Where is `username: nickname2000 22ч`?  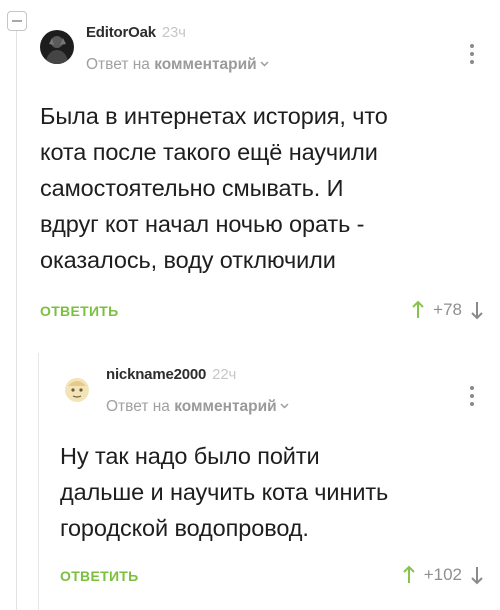 username: nickname2000 22ч is located at coordinates (171, 374).